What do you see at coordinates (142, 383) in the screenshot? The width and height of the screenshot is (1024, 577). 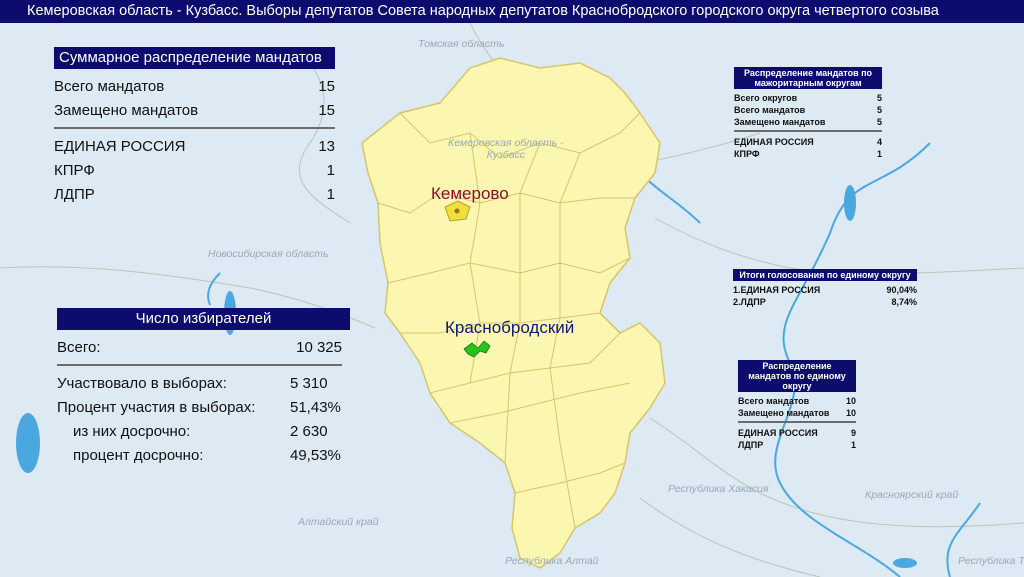 I see `voters-row-label: Участвовало в выборах:` at bounding box center [142, 383].